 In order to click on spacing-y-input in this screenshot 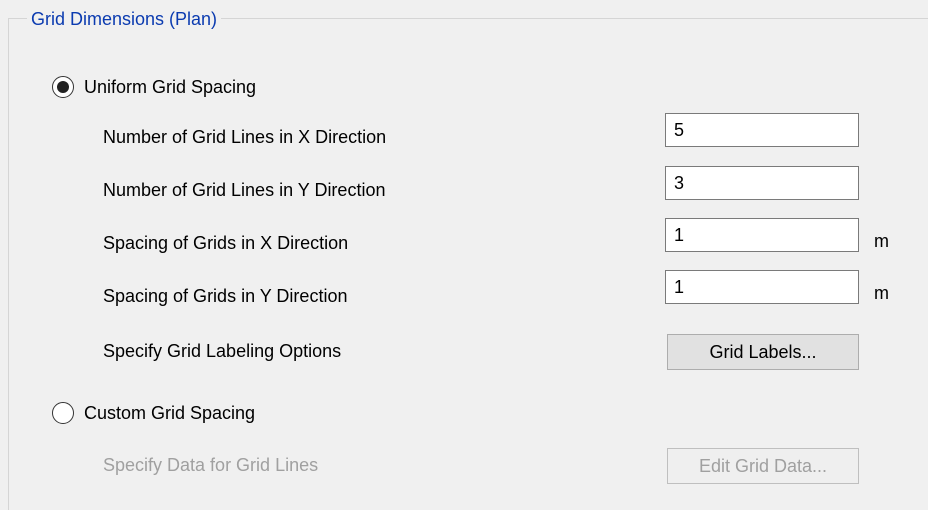, I will do `click(762, 287)`.